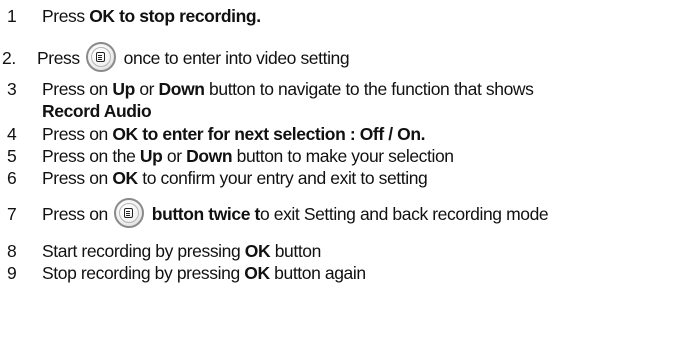 This screenshot has width=698, height=337. Describe the element at coordinates (12, 214) in the screenshot. I see `step-number: 7` at that location.